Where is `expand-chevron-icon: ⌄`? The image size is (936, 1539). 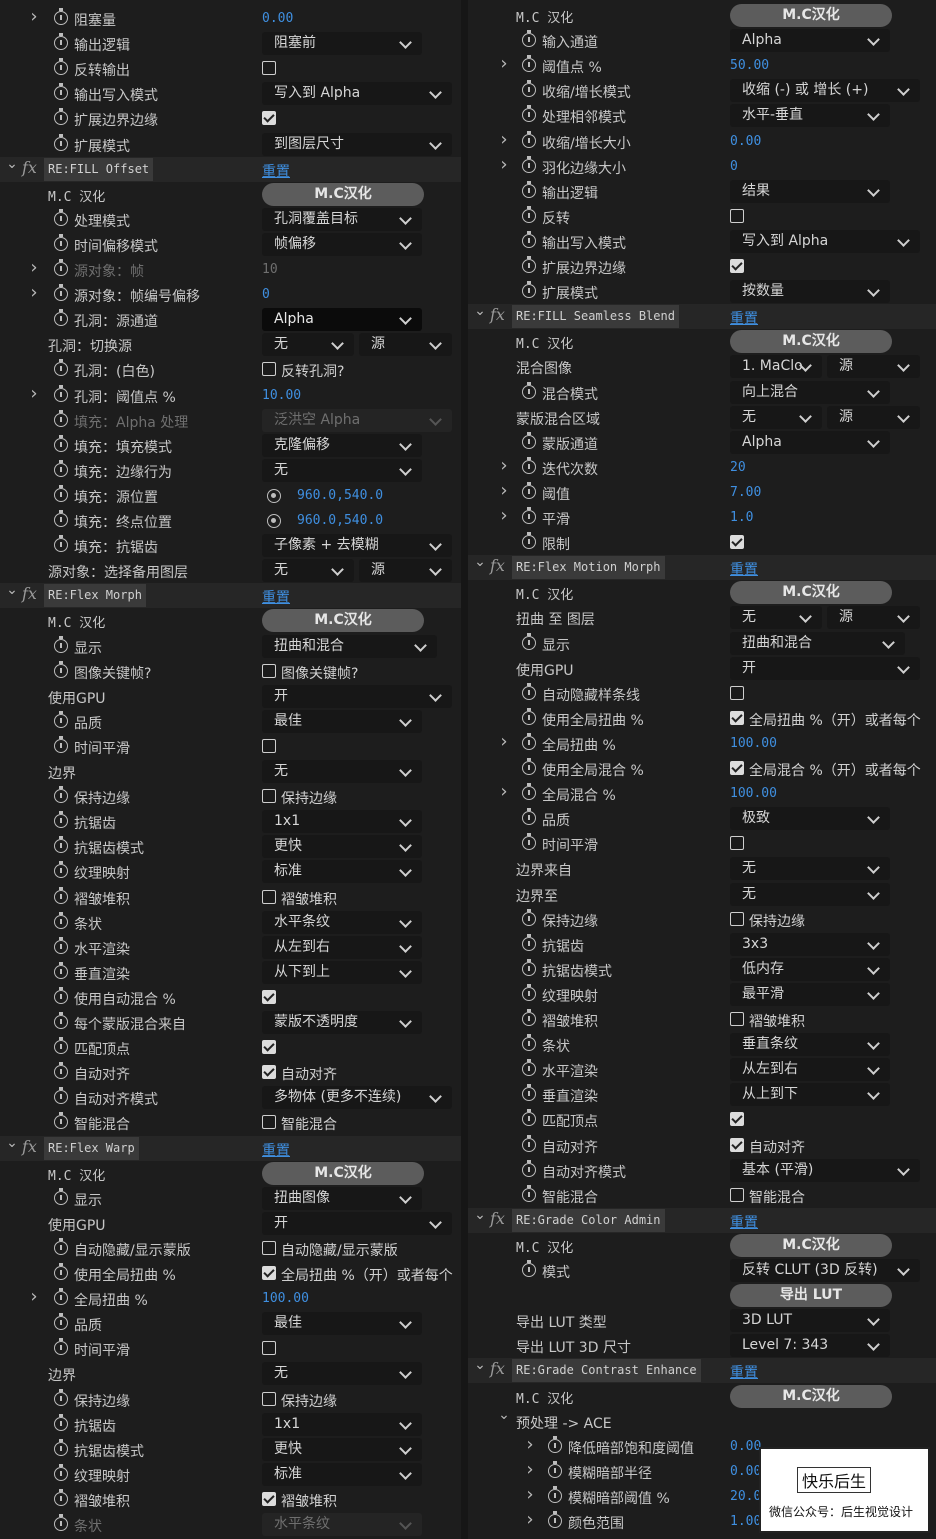
expand-chevron-icon: ⌄ is located at coordinates (504, 1415).